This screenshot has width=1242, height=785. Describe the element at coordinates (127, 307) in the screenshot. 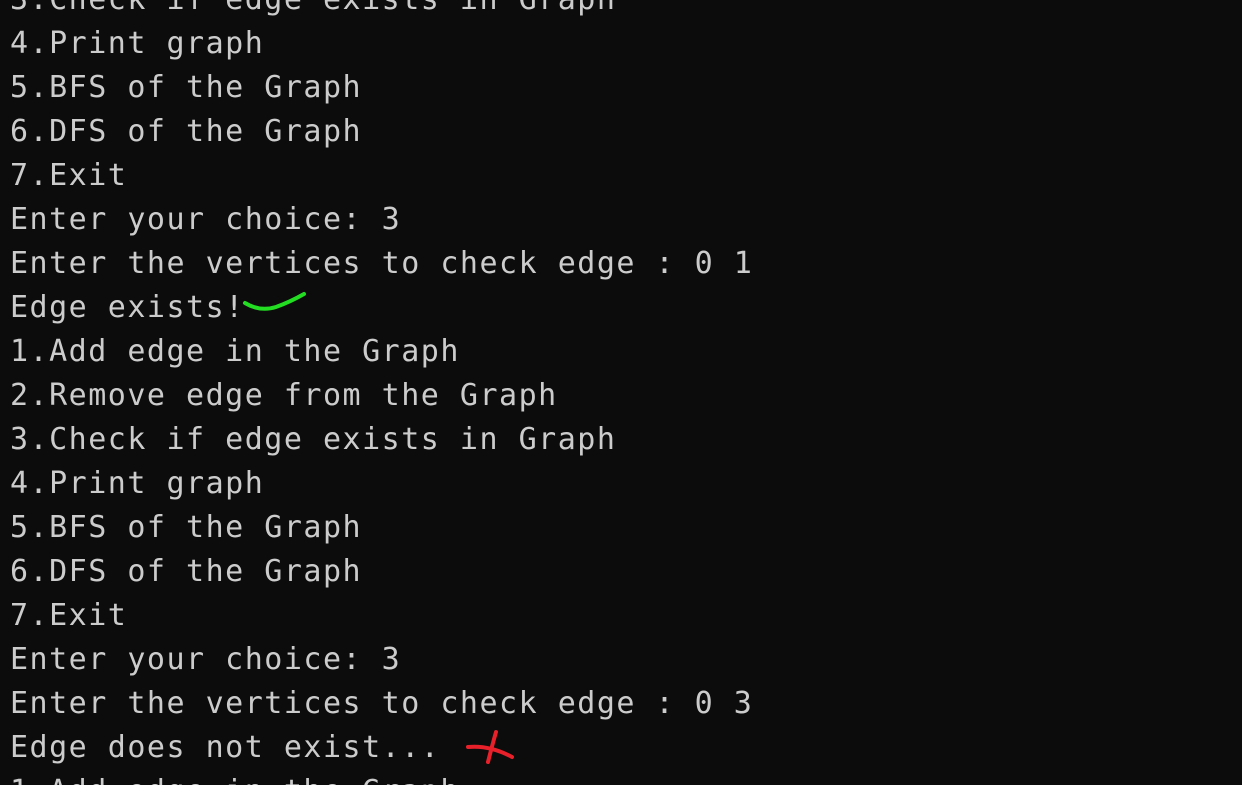

I see `terminal-line: Edge exists!` at that location.